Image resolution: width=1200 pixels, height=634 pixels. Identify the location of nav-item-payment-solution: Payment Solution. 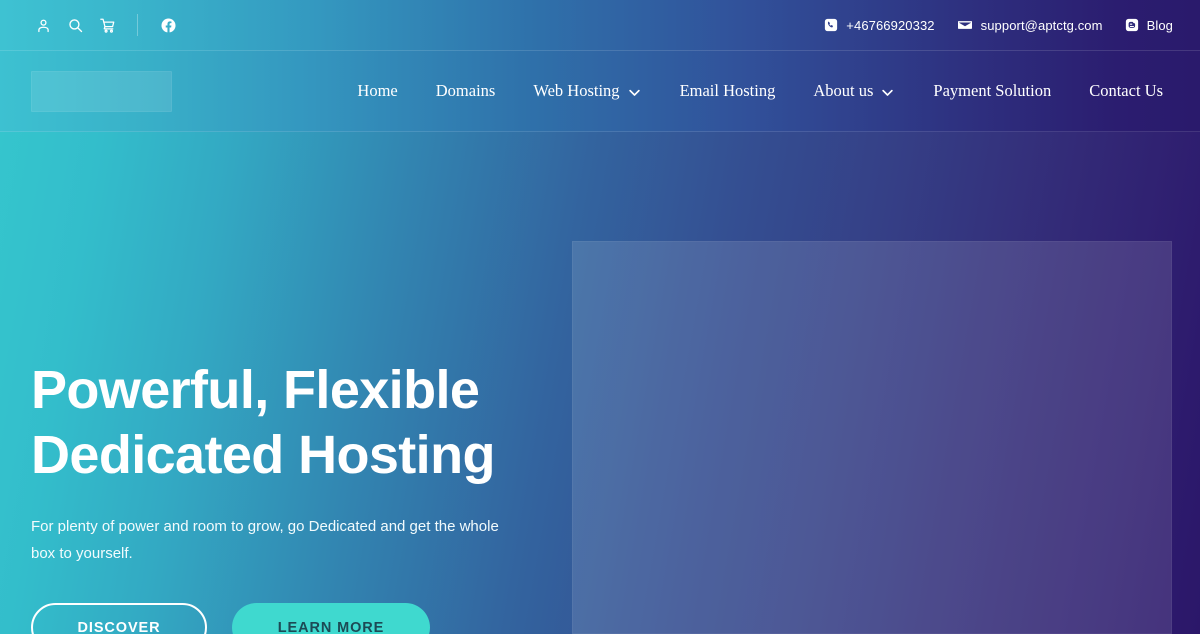
(992, 91).